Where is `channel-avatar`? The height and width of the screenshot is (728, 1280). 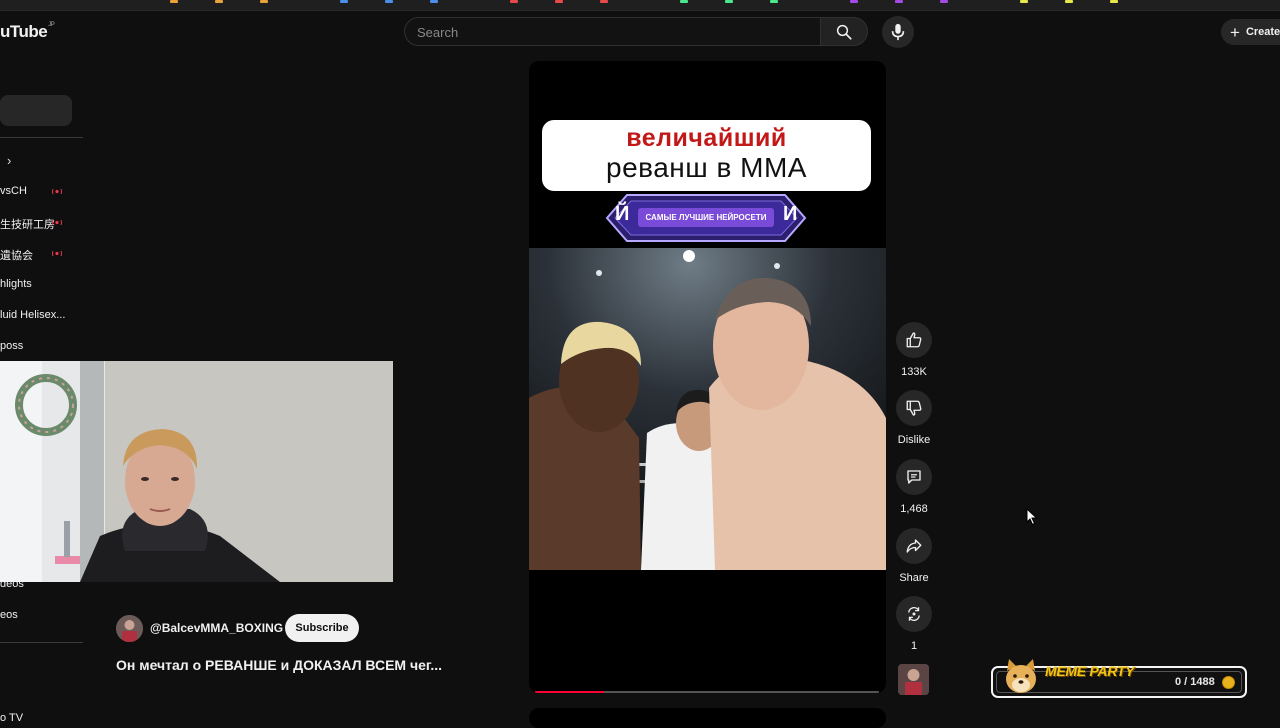
channel-avatar is located at coordinates (129, 628).